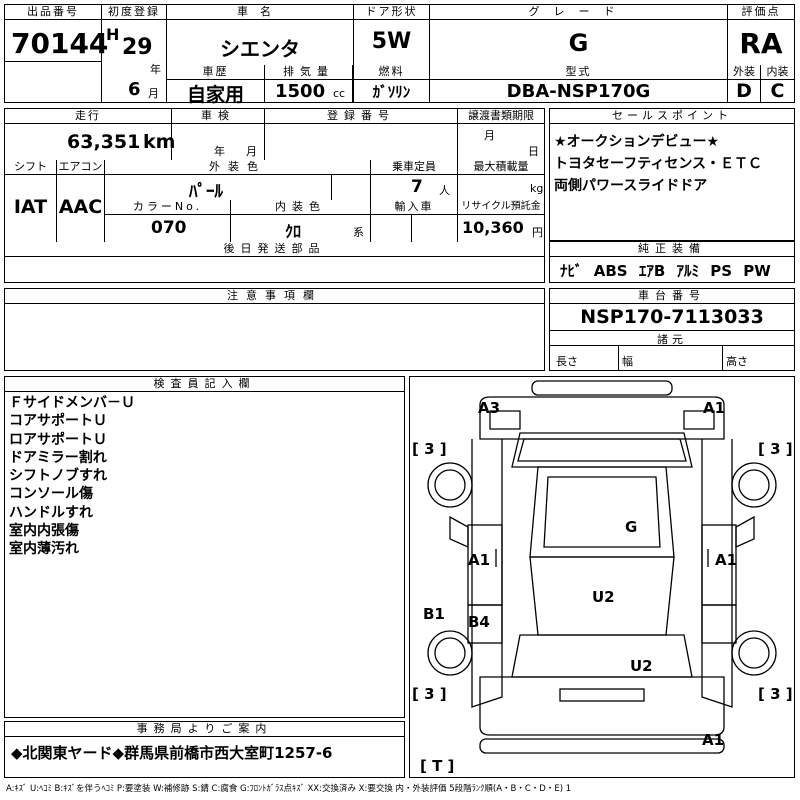  Describe the element at coordinates (391, 41) in the screenshot. I see `door-type: 5W` at that location.